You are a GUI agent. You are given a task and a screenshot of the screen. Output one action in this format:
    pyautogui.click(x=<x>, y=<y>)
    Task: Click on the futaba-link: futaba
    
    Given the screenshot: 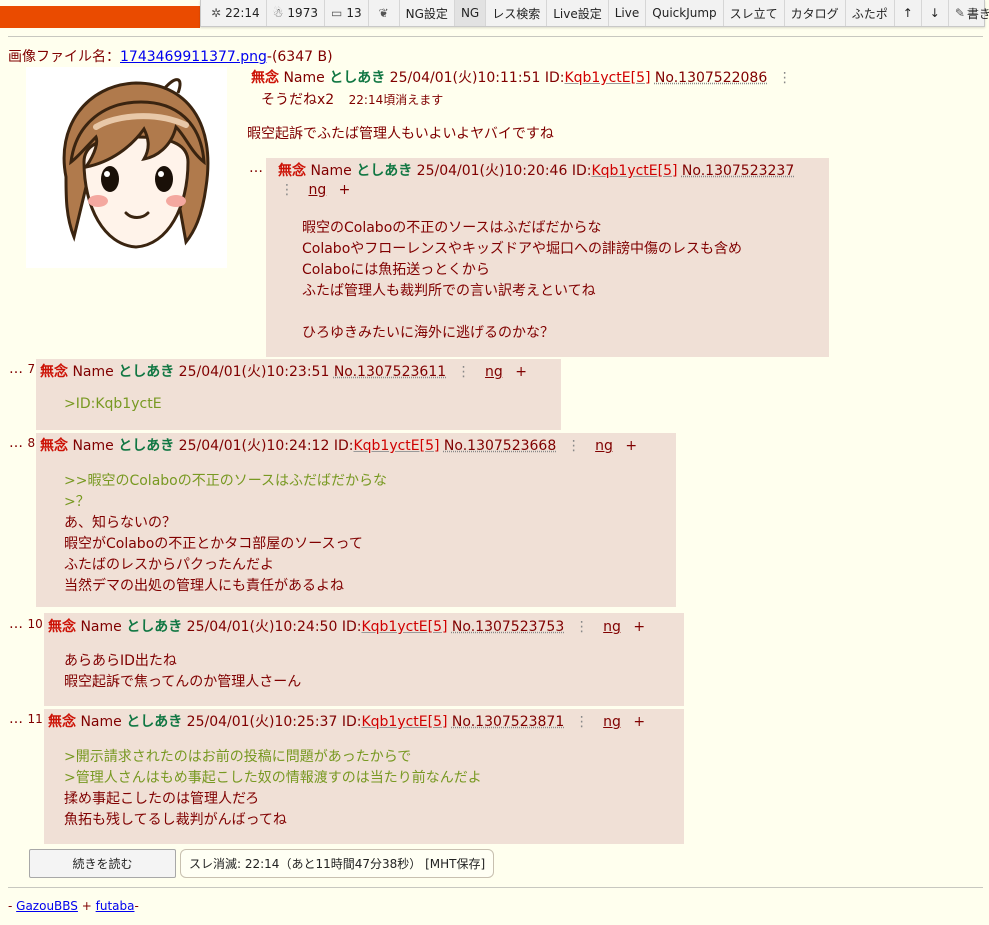 What is the action you would take?
    pyautogui.click(x=115, y=906)
    